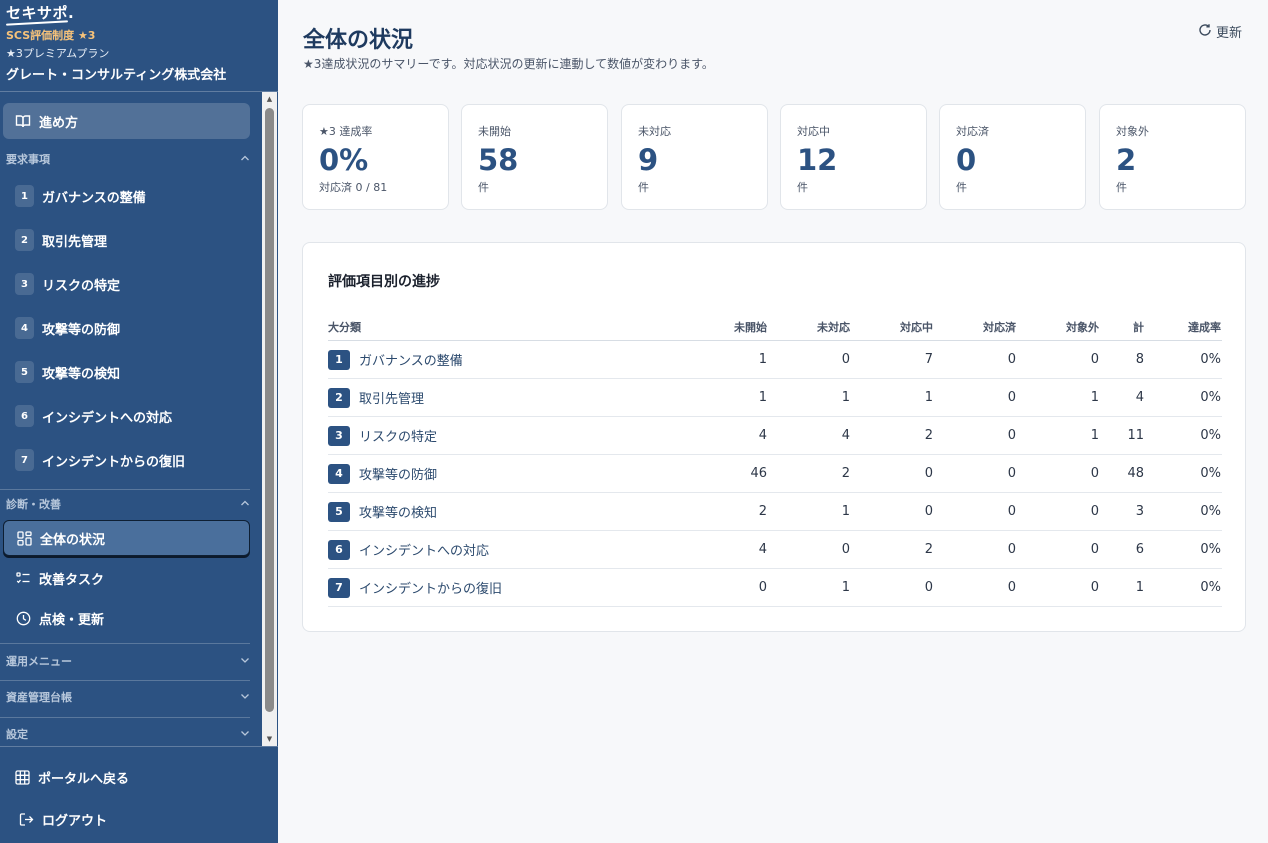 The width and height of the screenshot is (1268, 843). What do you see at coordinates (1139, 511) in the screenshot?
I see `total-cell: 3` at bounding box center [1139, 511].